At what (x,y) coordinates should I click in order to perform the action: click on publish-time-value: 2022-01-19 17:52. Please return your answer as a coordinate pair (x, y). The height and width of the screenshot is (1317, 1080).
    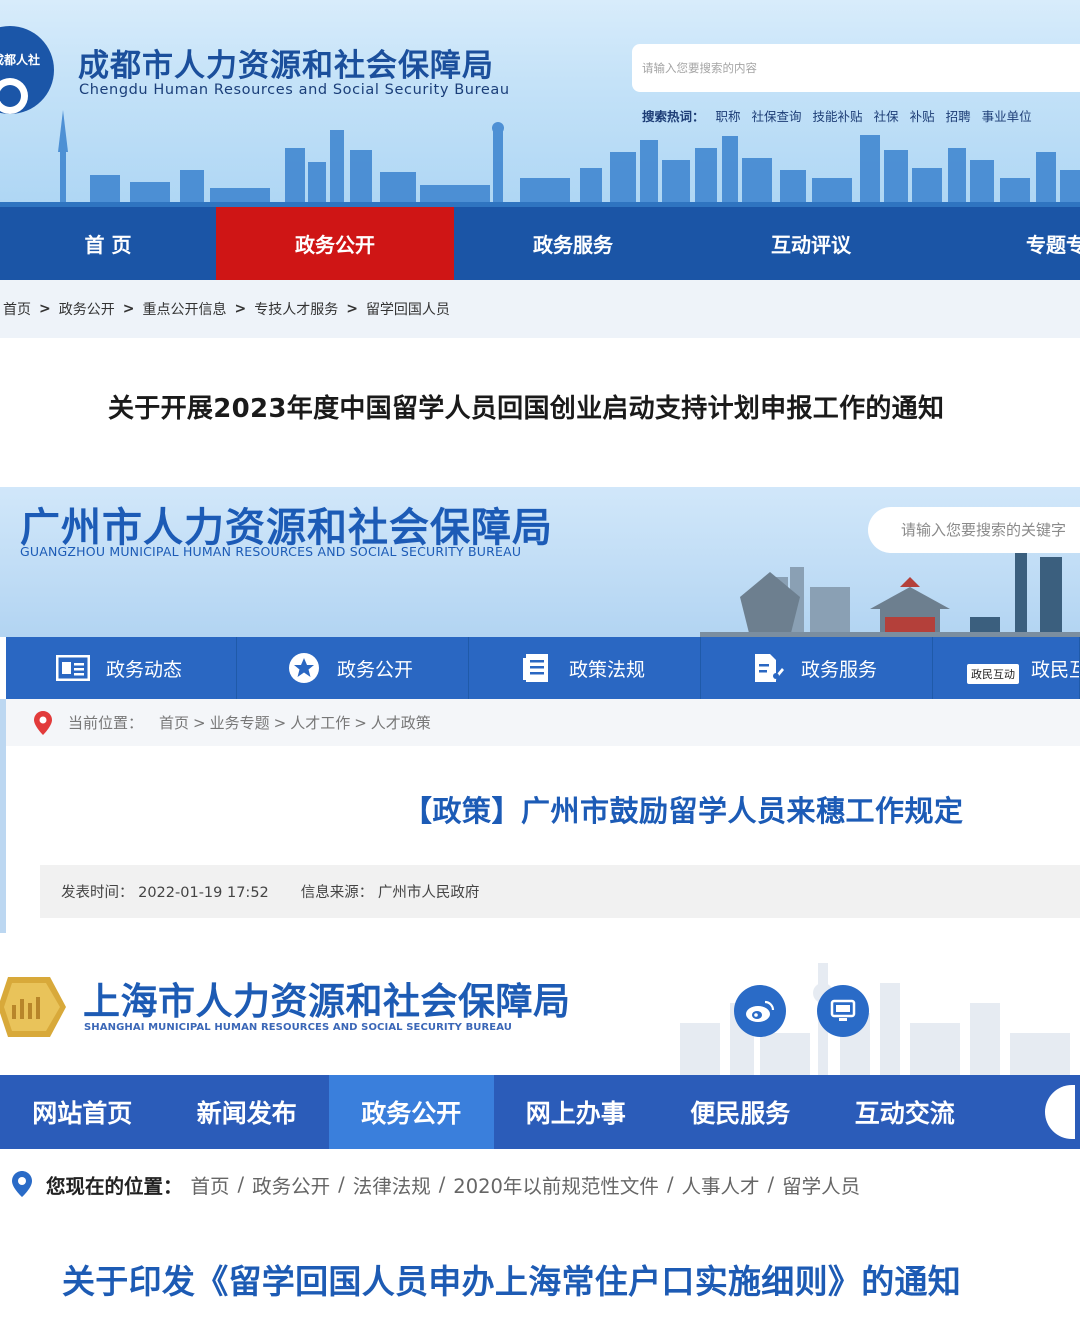
    Looking at the image, I should click on (203, 893).